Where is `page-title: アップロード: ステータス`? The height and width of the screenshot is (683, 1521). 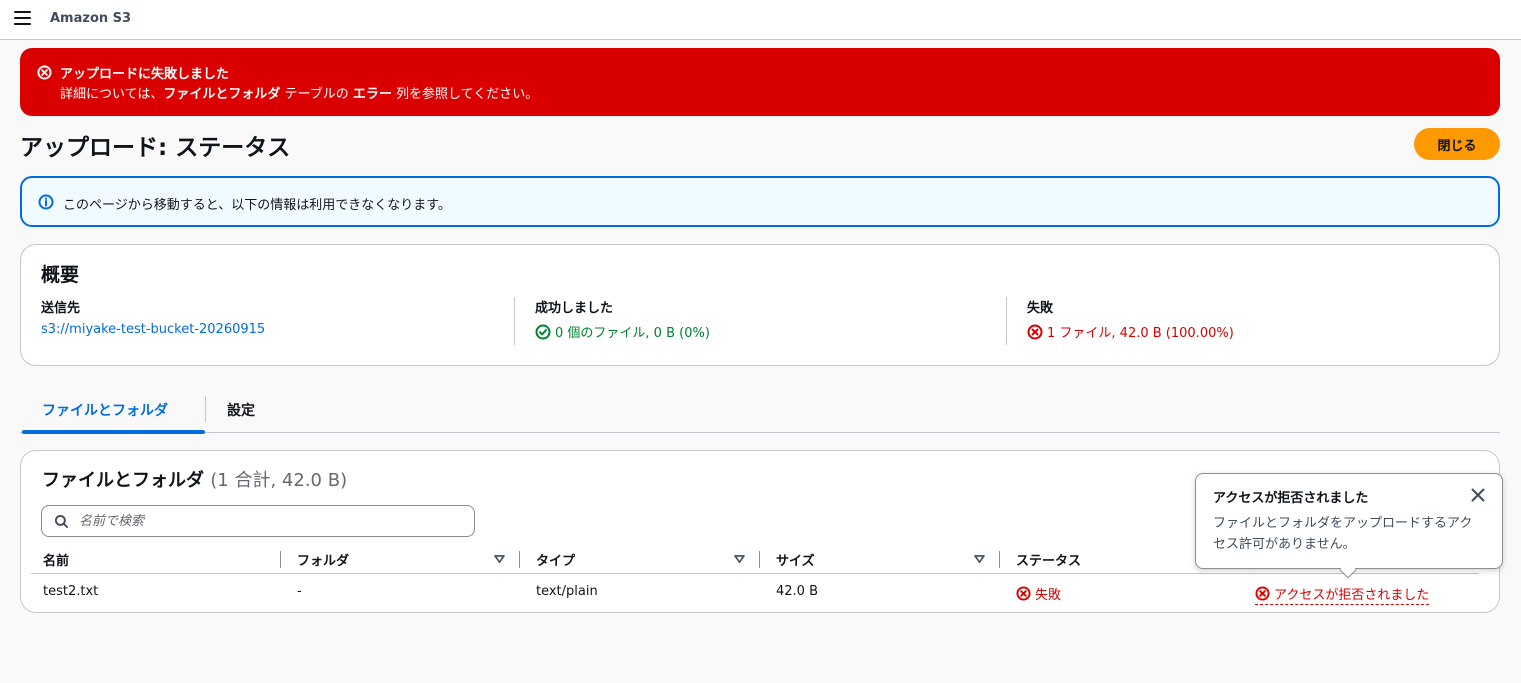 page-title: アップロード: ステータス is located at coordinates (155, 148).